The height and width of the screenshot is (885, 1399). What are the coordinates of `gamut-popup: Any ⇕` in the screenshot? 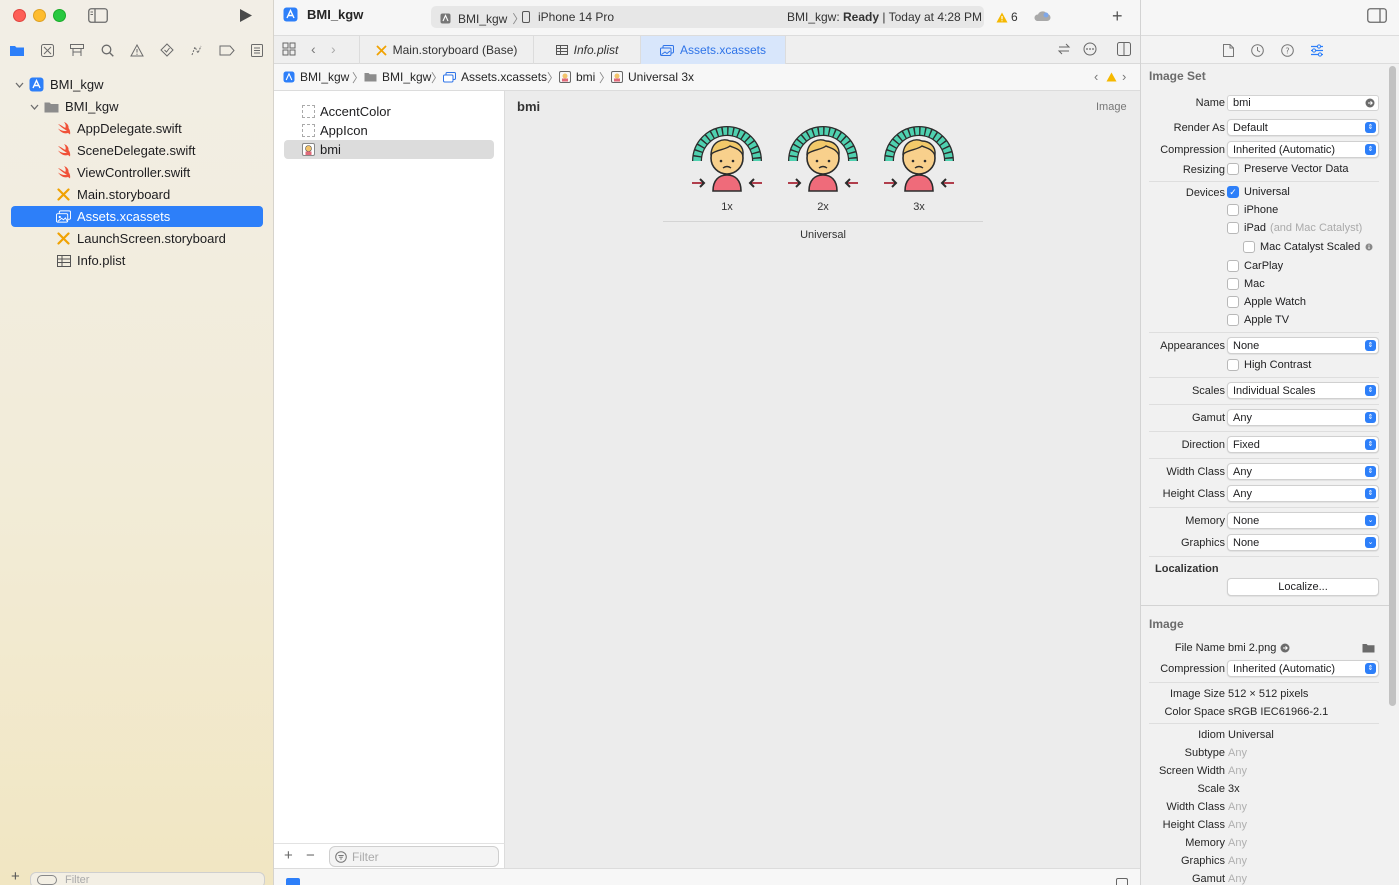 It's located at (1303, 417).